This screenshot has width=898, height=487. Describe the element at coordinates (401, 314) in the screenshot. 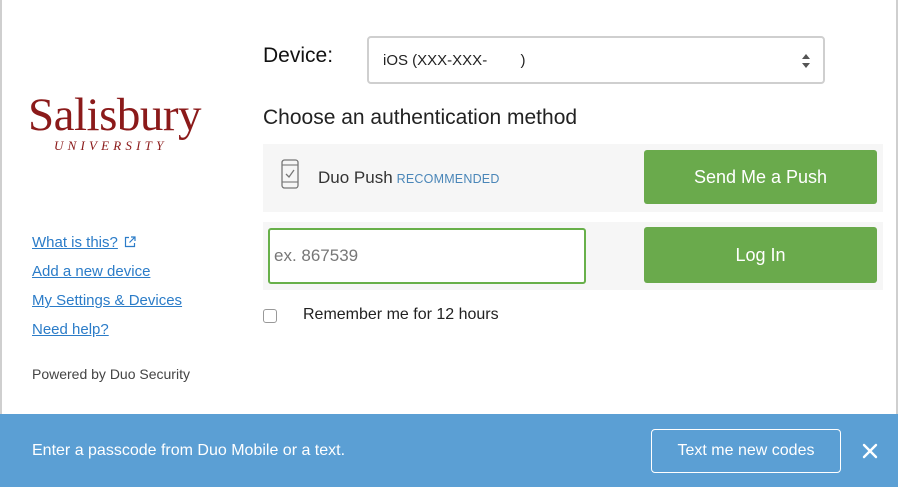

I see `remember-me-label: Remember me for 12 hours` at that location.